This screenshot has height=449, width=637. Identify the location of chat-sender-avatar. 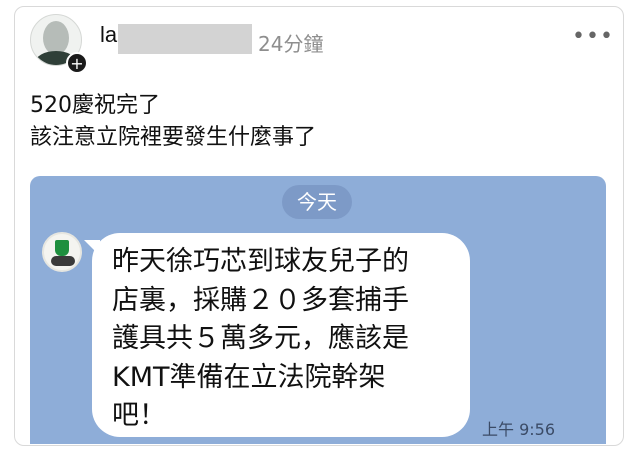
(62, 252).